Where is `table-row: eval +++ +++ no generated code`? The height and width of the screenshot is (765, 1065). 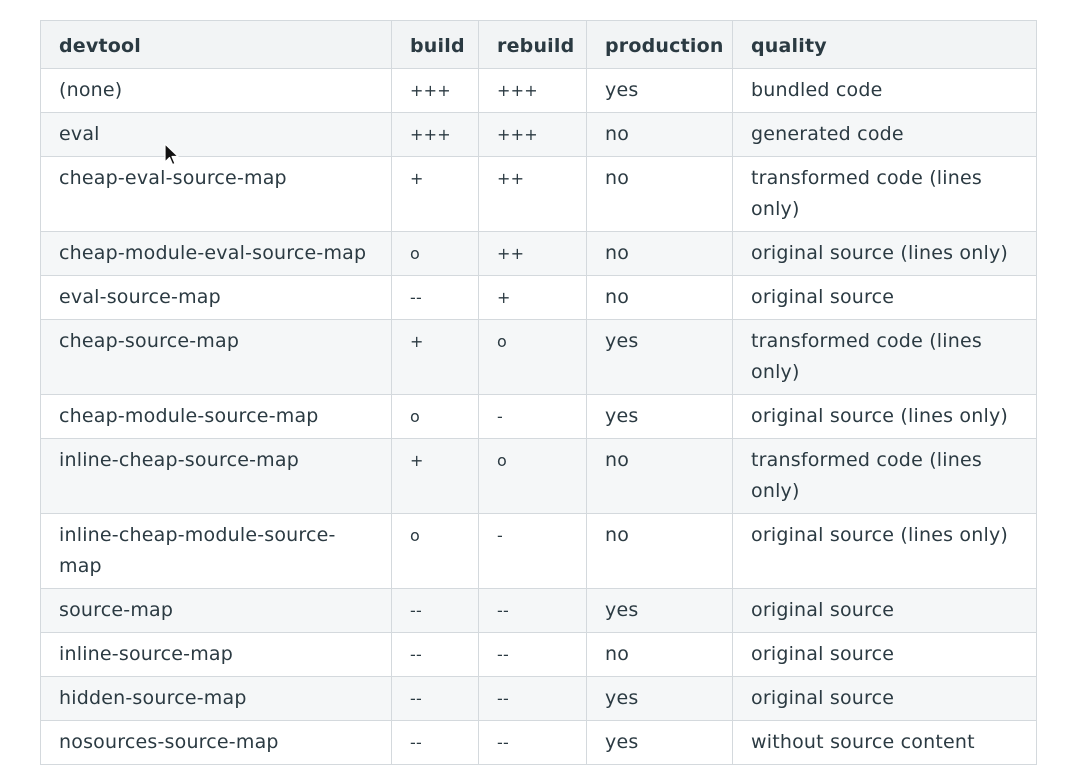
table-row: eval +++ +++ no generated code is located at coordinates (538, 134).